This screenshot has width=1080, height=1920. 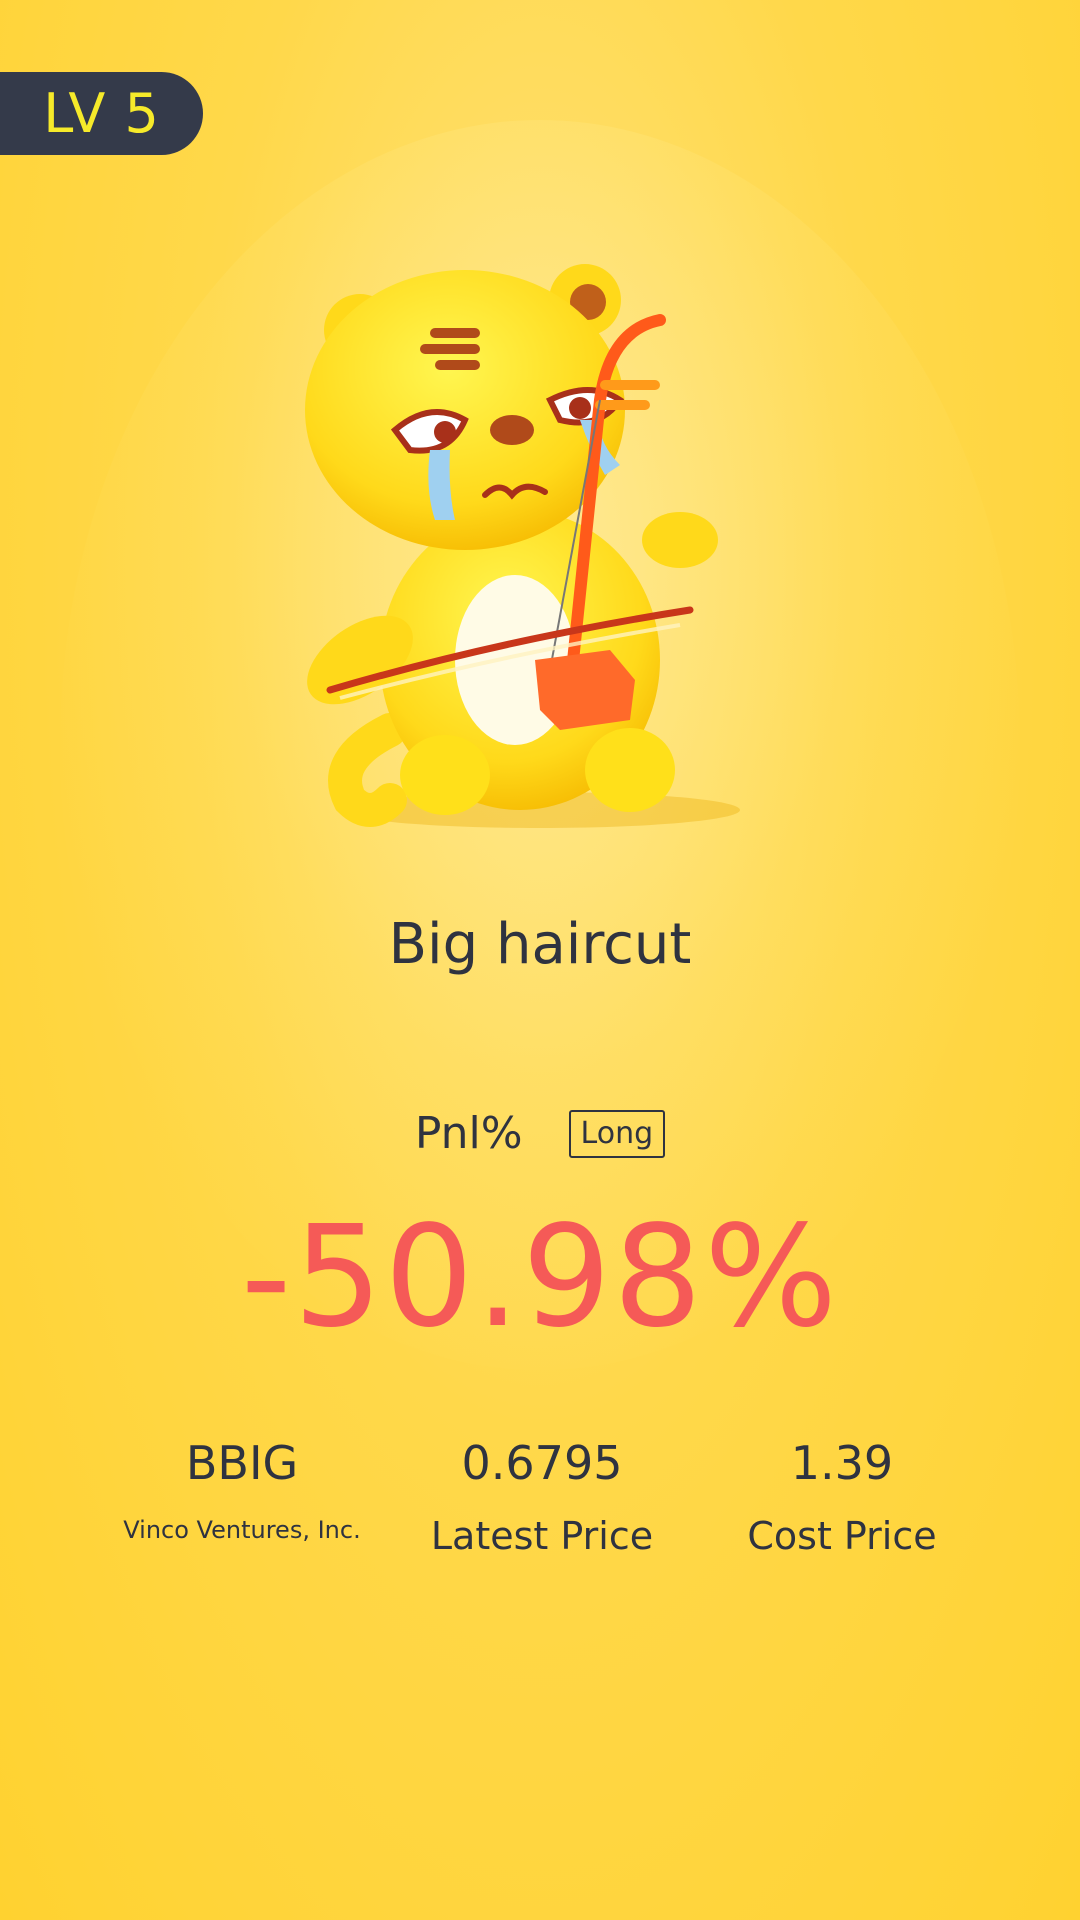 What do you see at coordinates (242, 1497) in the screenshot?
I see `ticker-stat: BBIG Vinco Ventures, Inc.` at bounding box center [242, 1497].